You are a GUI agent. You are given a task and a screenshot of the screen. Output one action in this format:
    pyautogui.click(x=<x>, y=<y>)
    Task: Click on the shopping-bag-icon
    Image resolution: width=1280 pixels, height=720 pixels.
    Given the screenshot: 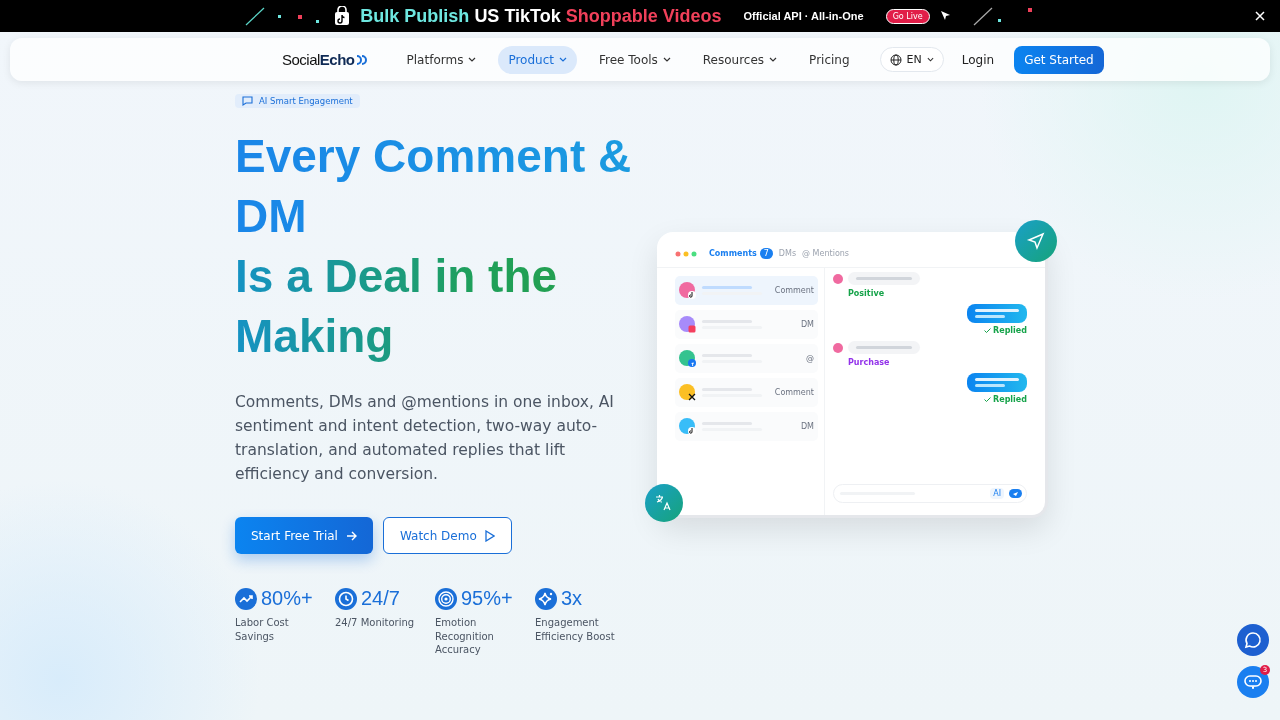 What is the action you would take?
    pyautogui.click(x=342, y=16)
    